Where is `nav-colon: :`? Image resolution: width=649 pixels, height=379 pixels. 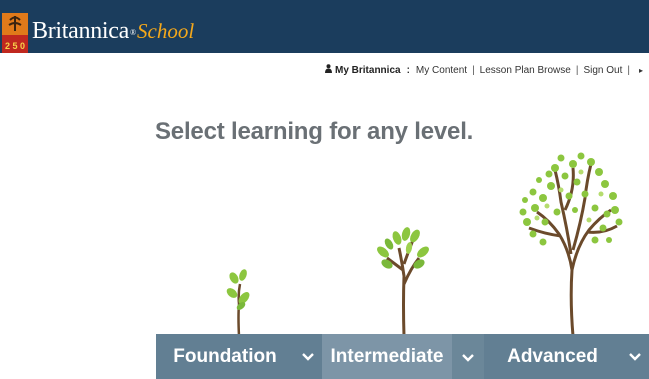 nav-colon: : is located at coordinates (408, 70).